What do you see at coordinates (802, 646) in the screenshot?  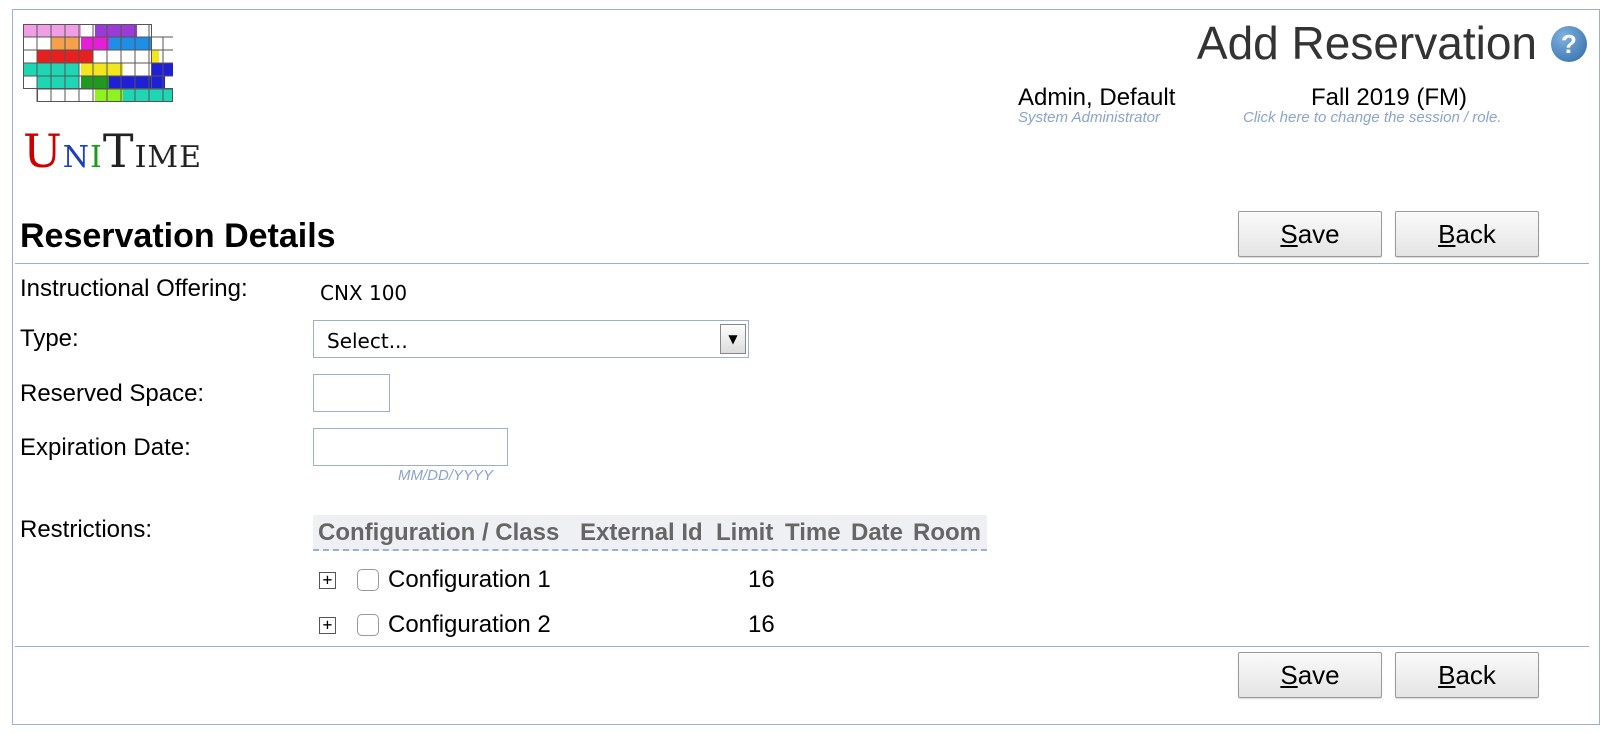 I see `footer-divider` at bounding box center [802, 646].